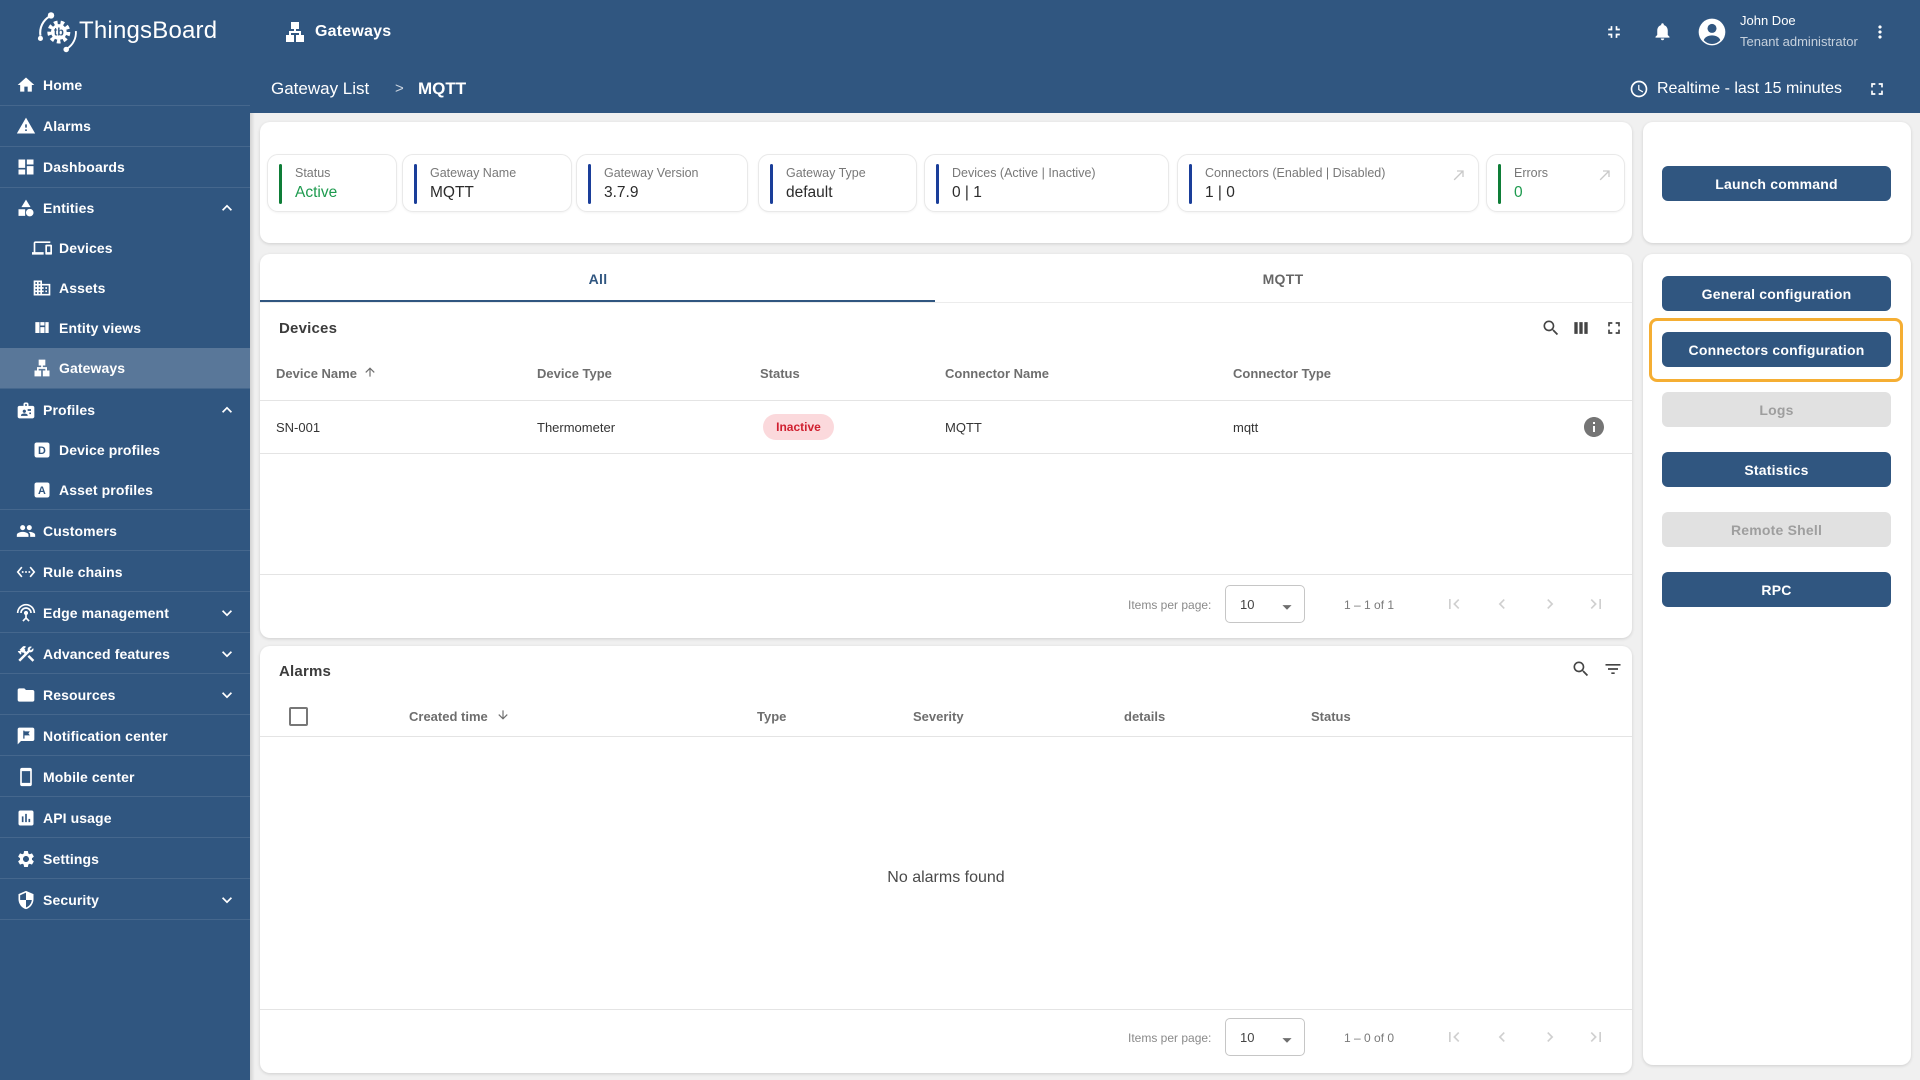 Image resolution: width=1920 pixels, height=1080 pixels. Describe the element at coordinates (59, 33) in the screenshot. I see `svg-text: tb` at that location.